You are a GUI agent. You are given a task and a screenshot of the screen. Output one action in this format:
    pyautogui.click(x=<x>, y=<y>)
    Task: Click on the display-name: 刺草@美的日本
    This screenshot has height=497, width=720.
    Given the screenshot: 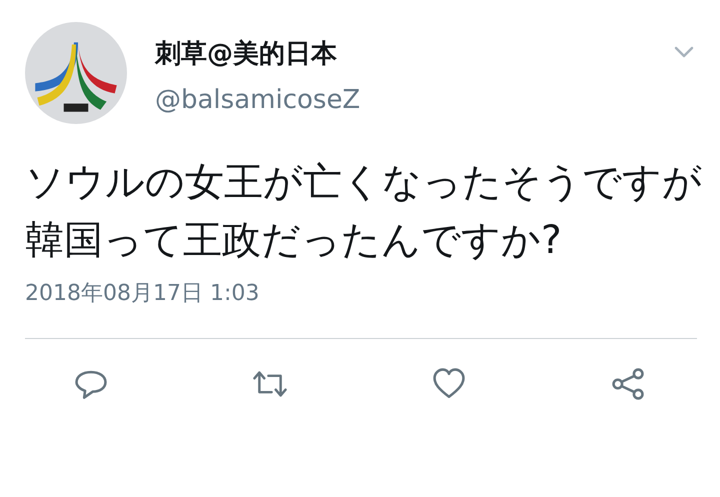 What is the action you would take?
    pyautogui.click(x=246, y=54)
    